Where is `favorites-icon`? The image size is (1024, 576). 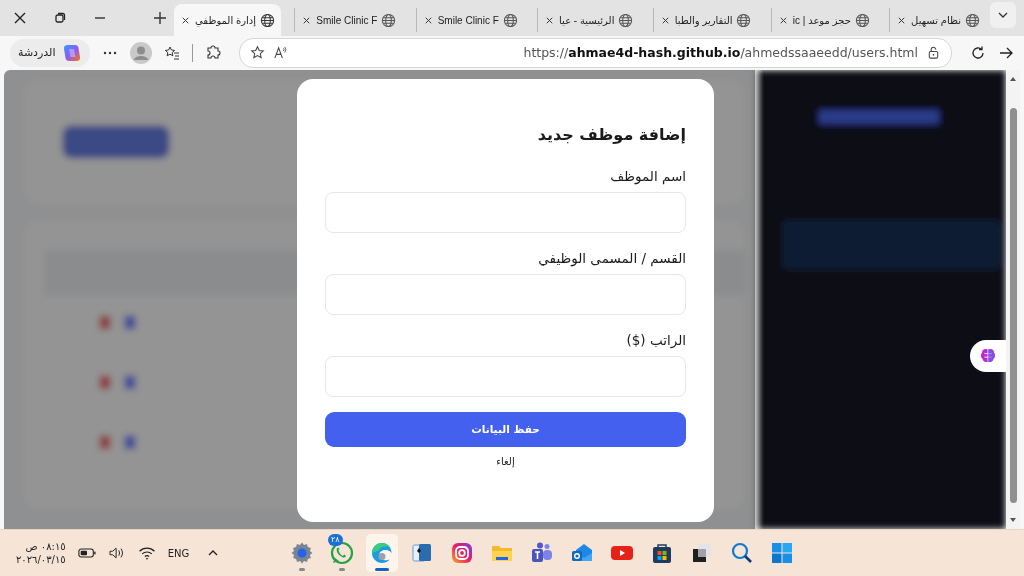 favorites-icon is located at coordinates (171, 52).